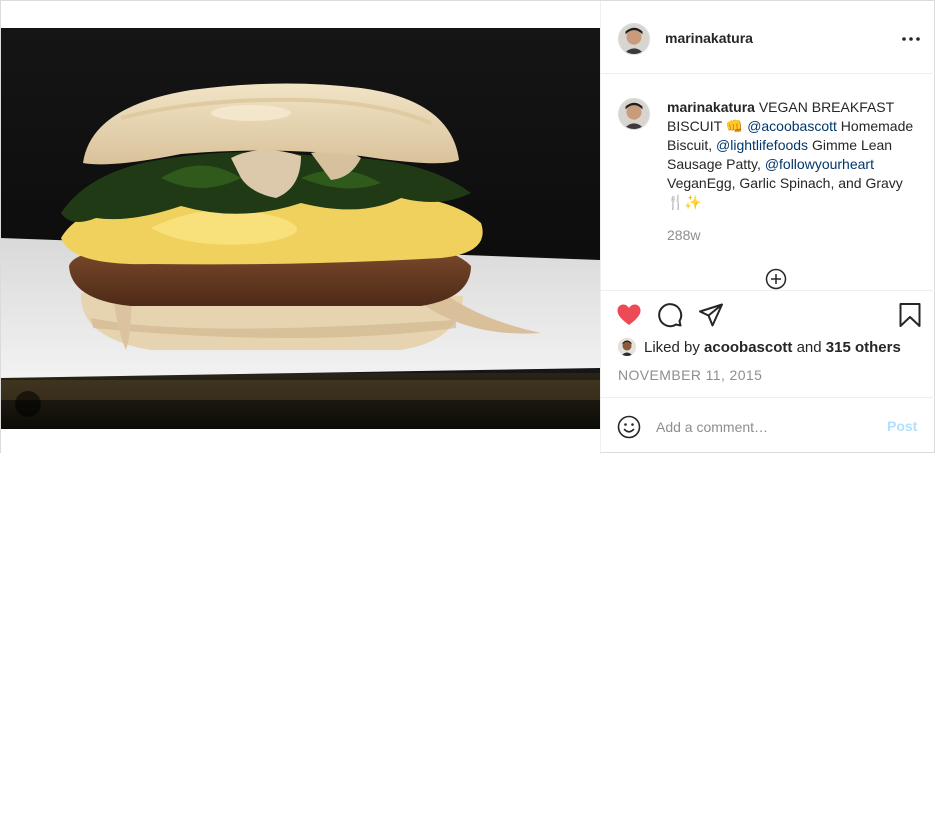  I want to click on author-avatar-image, so click(634, 39).